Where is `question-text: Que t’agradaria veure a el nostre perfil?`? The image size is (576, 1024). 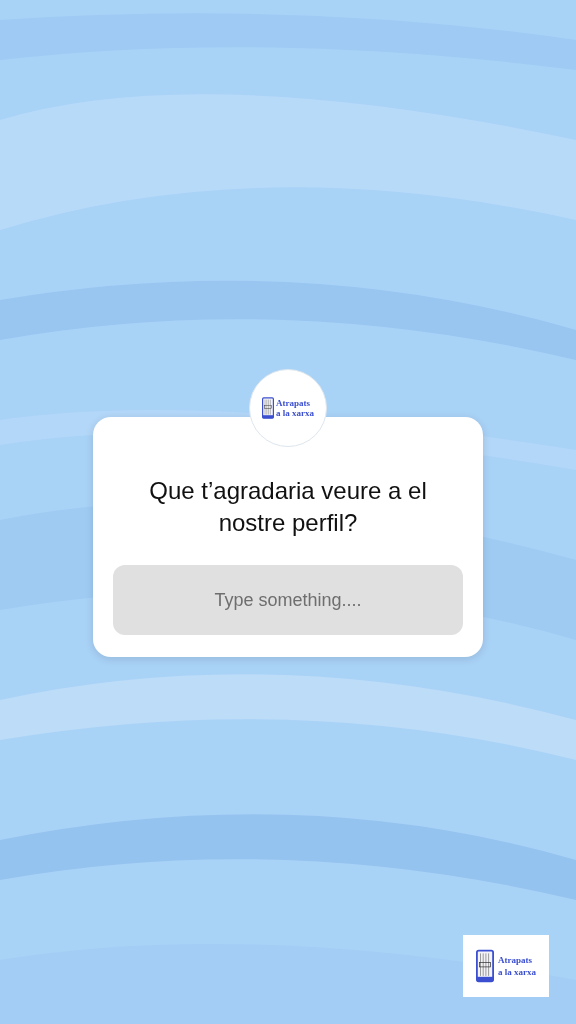
question-text: Que t’agradaria veure a el nostre perfil? is located at coordinates (288, 507).